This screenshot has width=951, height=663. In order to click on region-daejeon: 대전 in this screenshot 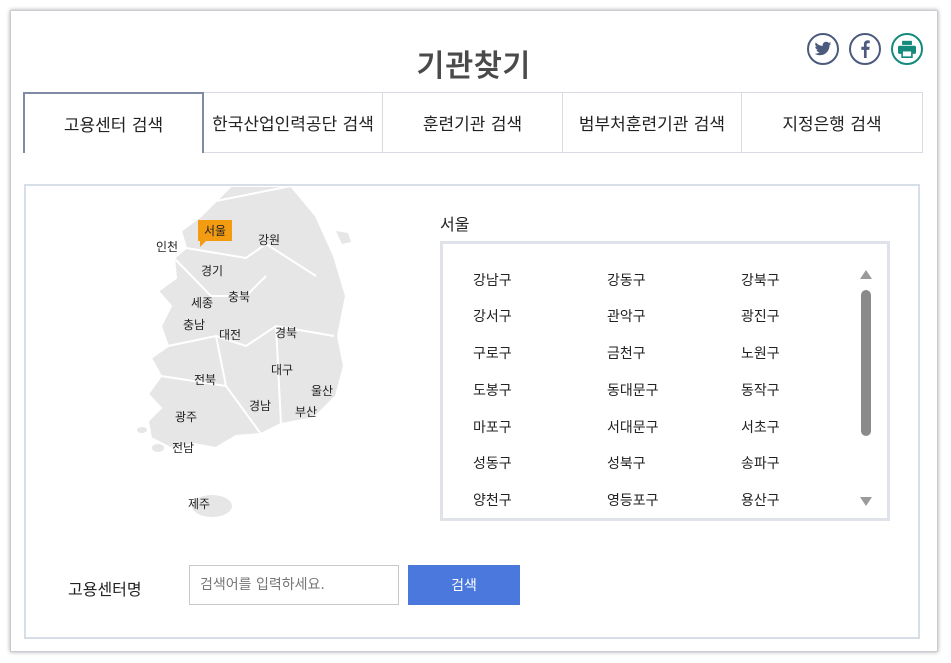, I will do `click(230, 334)`.